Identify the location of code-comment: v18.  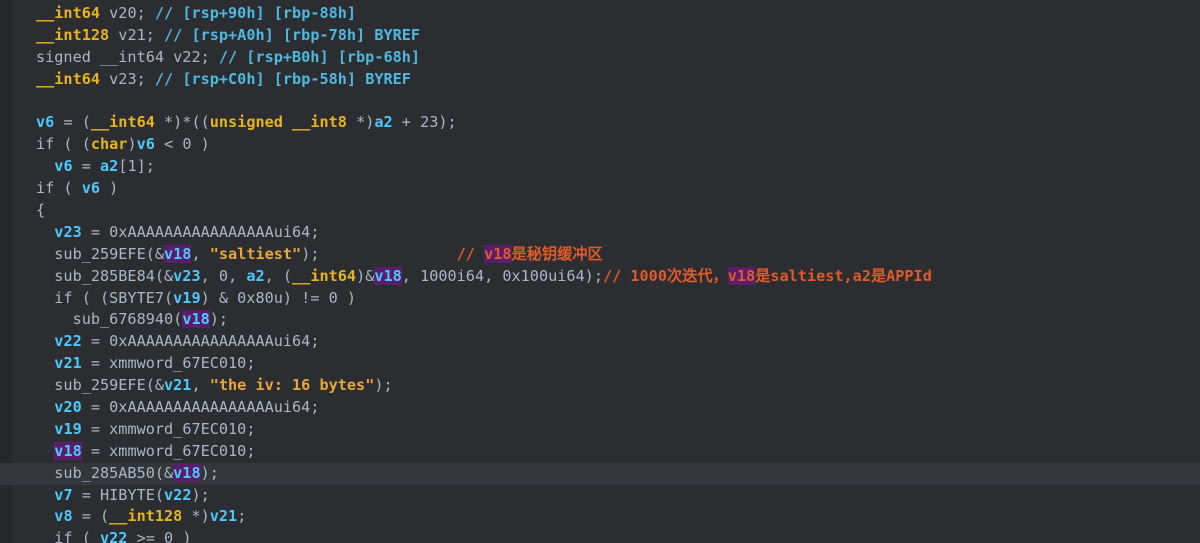
(498, 253).